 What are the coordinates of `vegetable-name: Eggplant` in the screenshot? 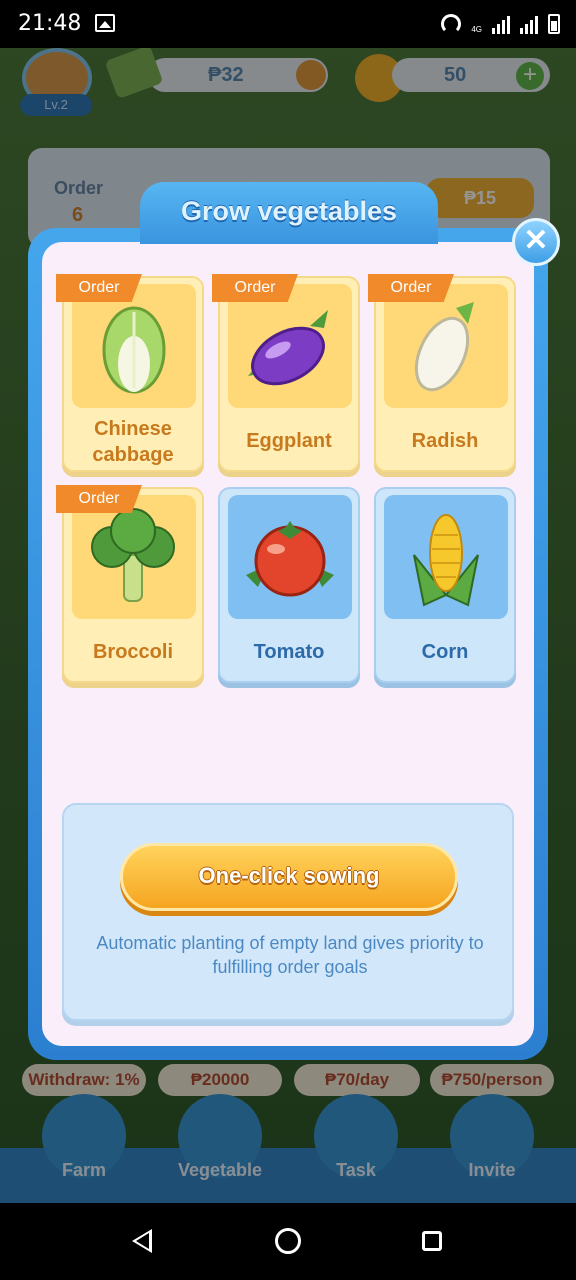 It's located at (289, 441).